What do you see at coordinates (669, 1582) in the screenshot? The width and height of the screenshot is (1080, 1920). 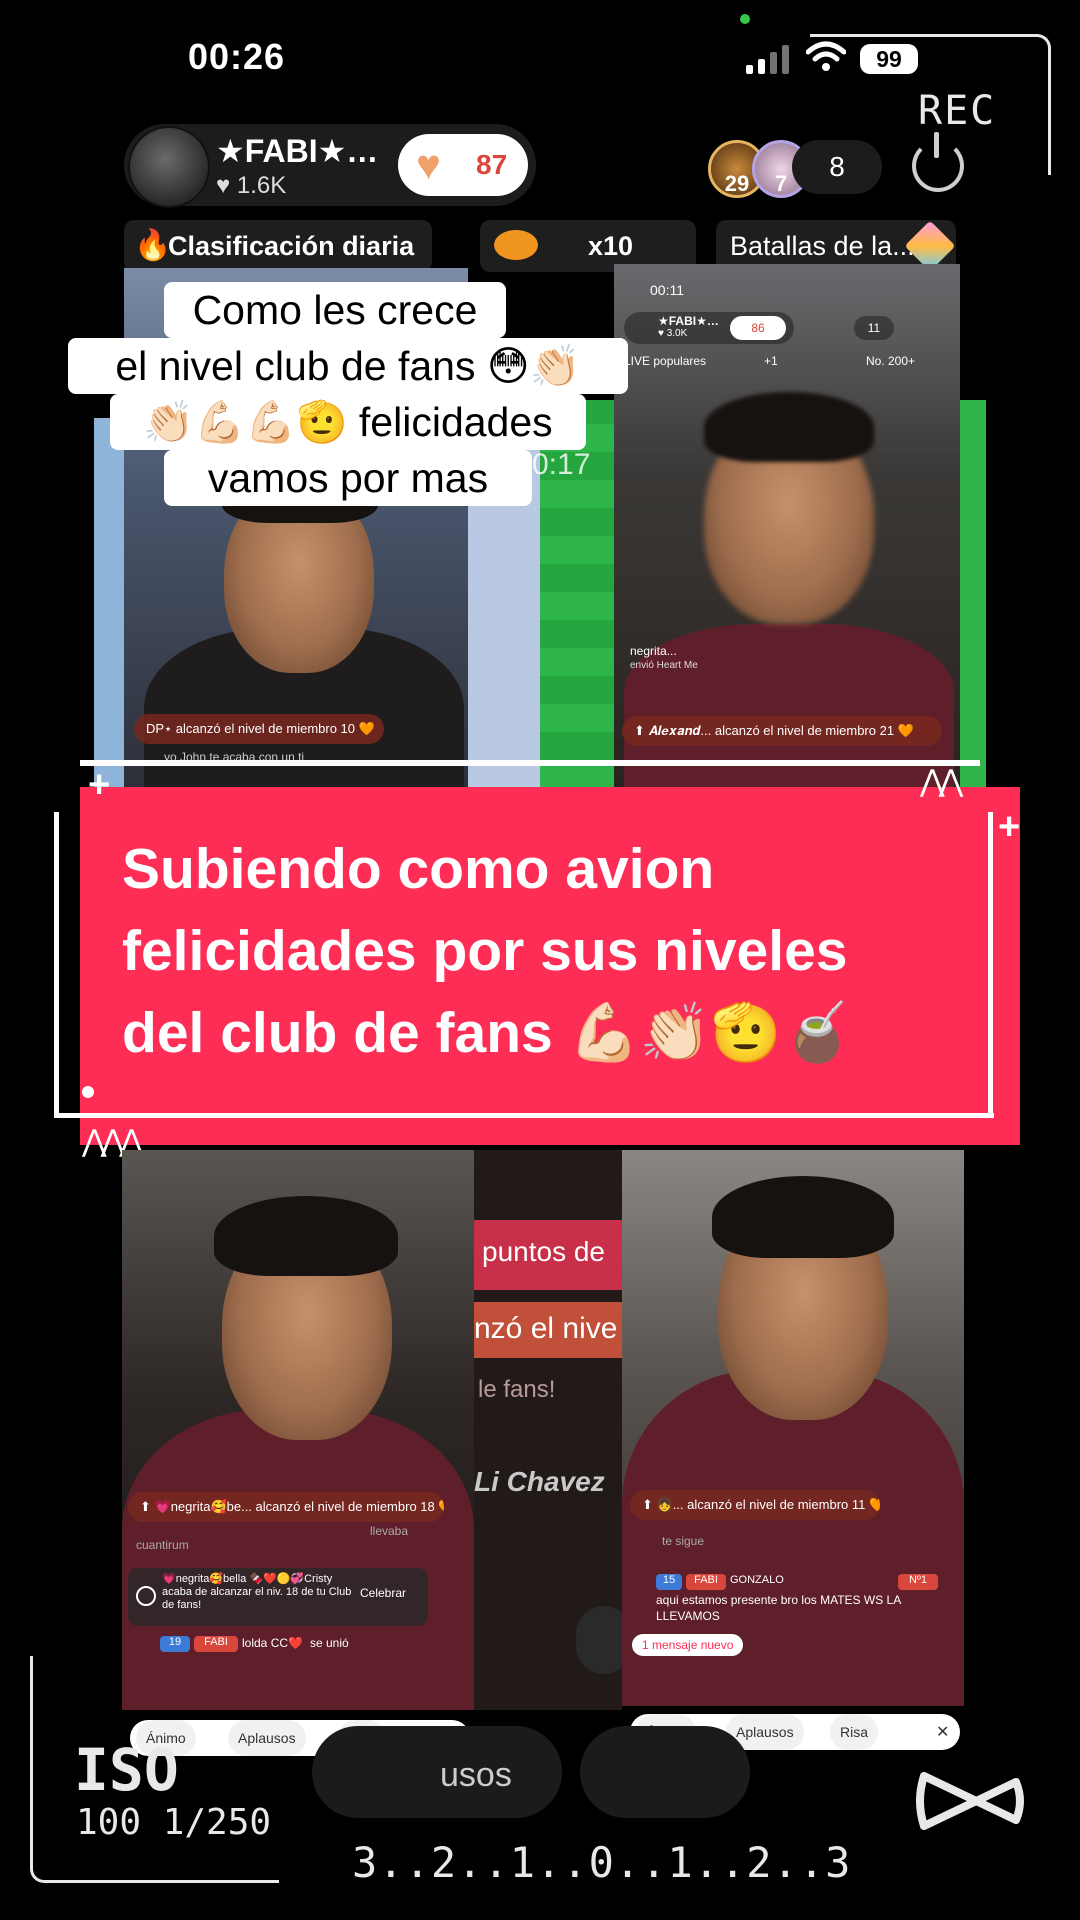 I see `level-badge: 15` at bounding box center [669, 1582].